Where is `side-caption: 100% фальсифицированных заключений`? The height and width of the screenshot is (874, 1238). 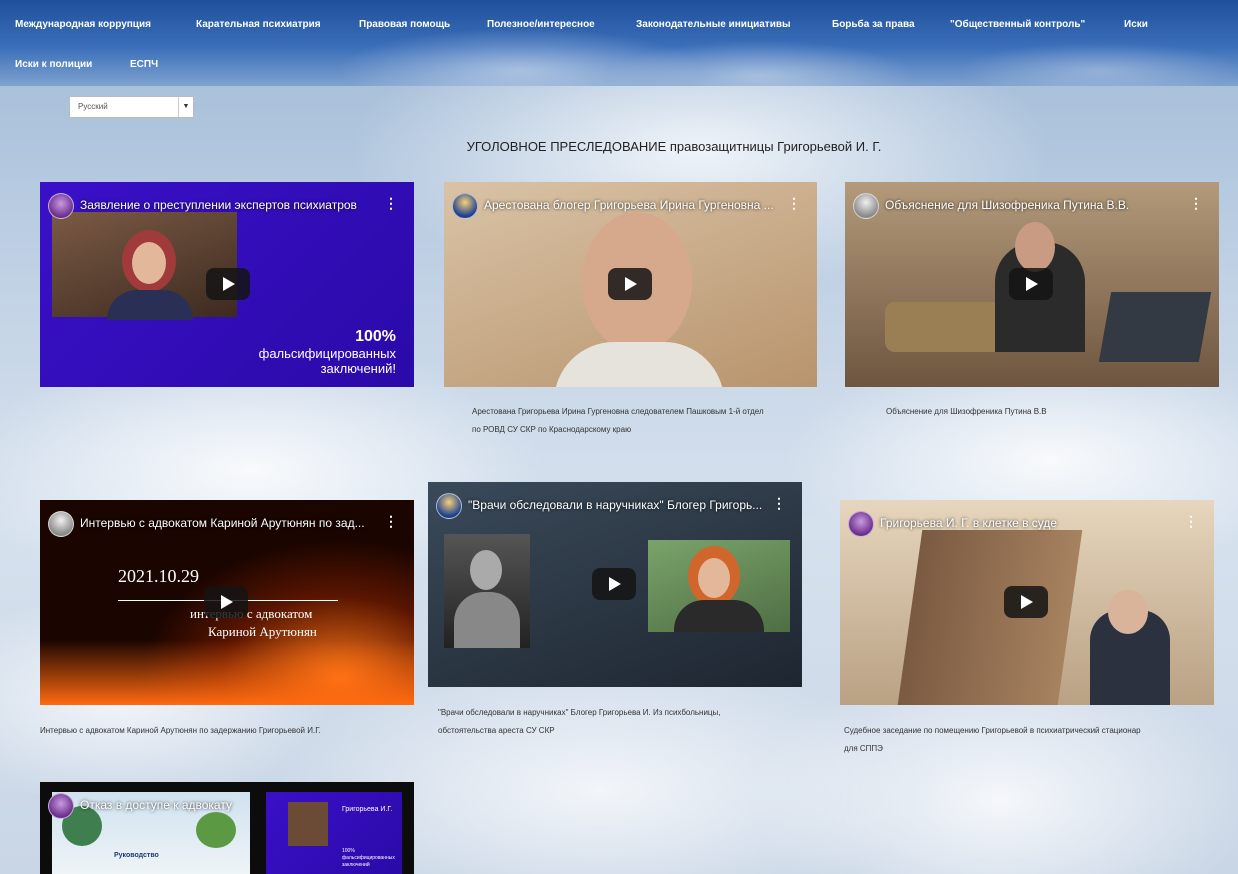
side-caption: 100% фальсифицированных заключений is located at coordinates (368, 858).